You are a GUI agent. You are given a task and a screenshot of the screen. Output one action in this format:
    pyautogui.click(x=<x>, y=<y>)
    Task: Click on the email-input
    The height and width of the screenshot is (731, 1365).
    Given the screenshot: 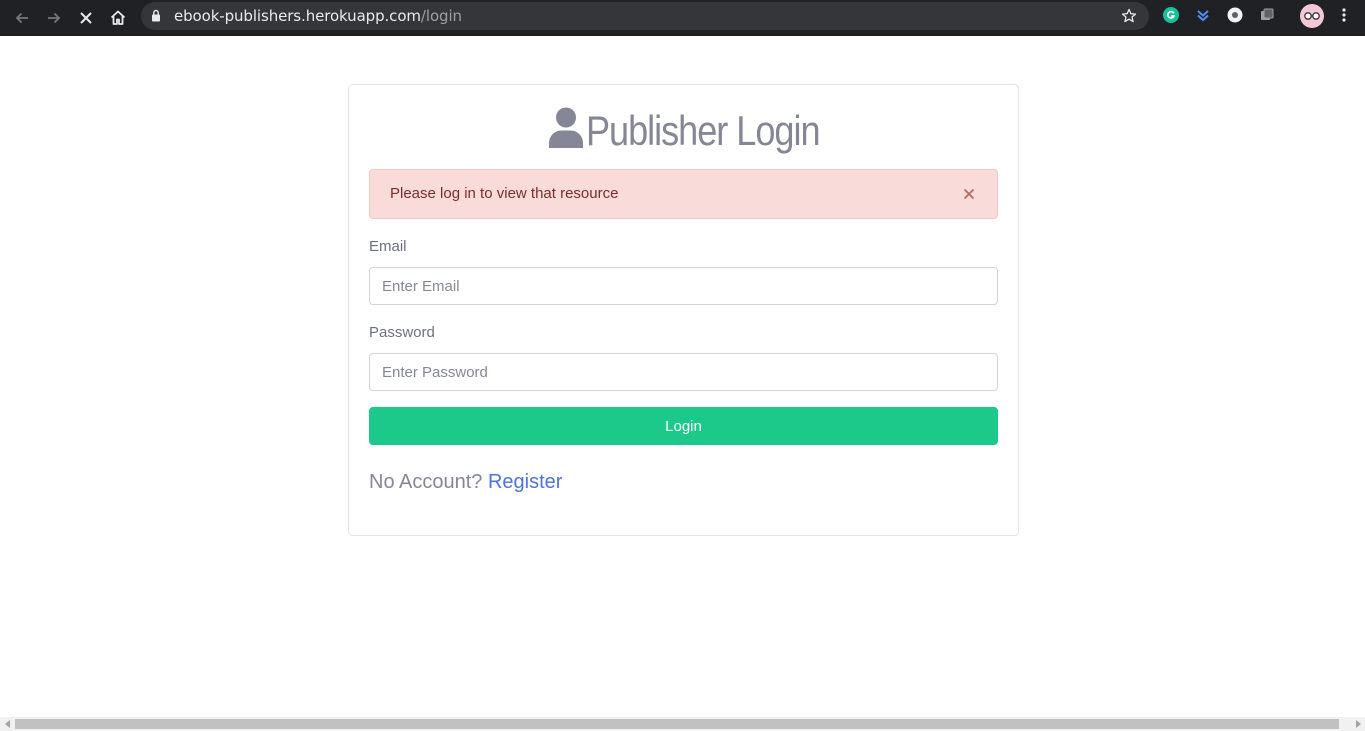 What is the action you would take?
    pyautogui.click(x=683, y=286)
    